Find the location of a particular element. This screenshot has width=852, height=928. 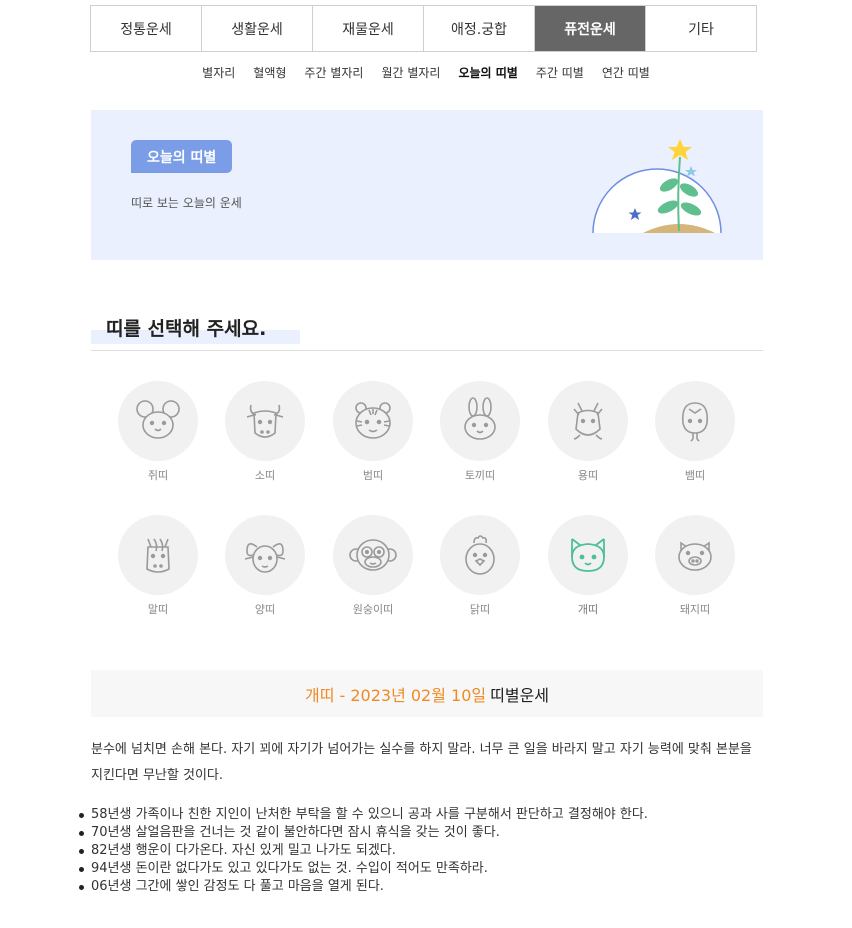

zodiac-tiger: 범띠 is located at coordinates (373, 436).